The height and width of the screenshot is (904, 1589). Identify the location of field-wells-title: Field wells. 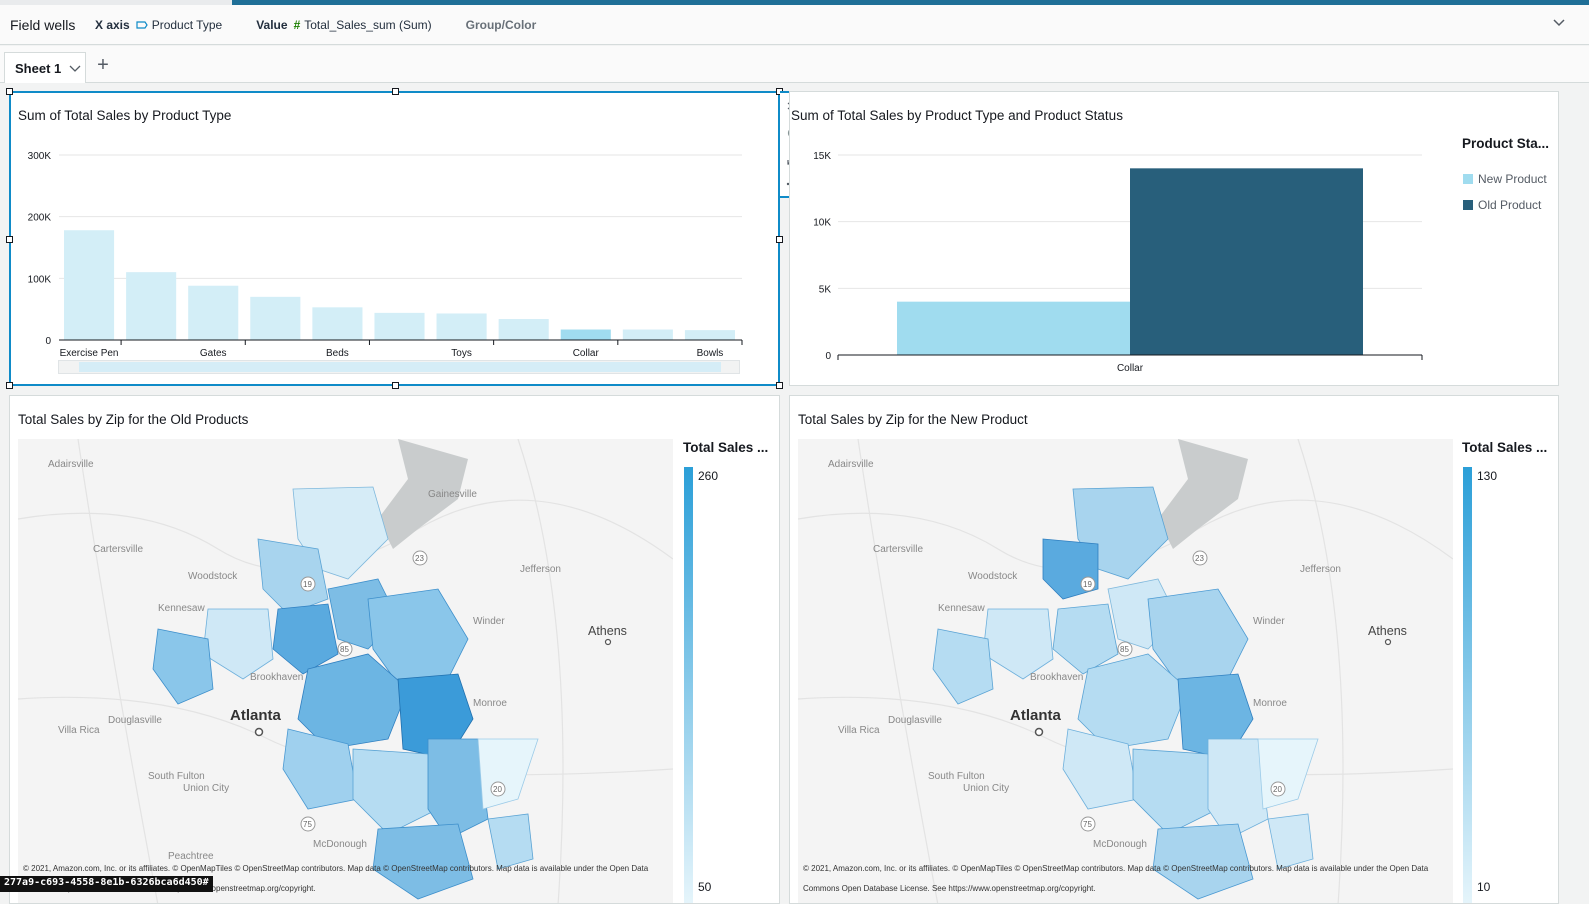
(52, 25).